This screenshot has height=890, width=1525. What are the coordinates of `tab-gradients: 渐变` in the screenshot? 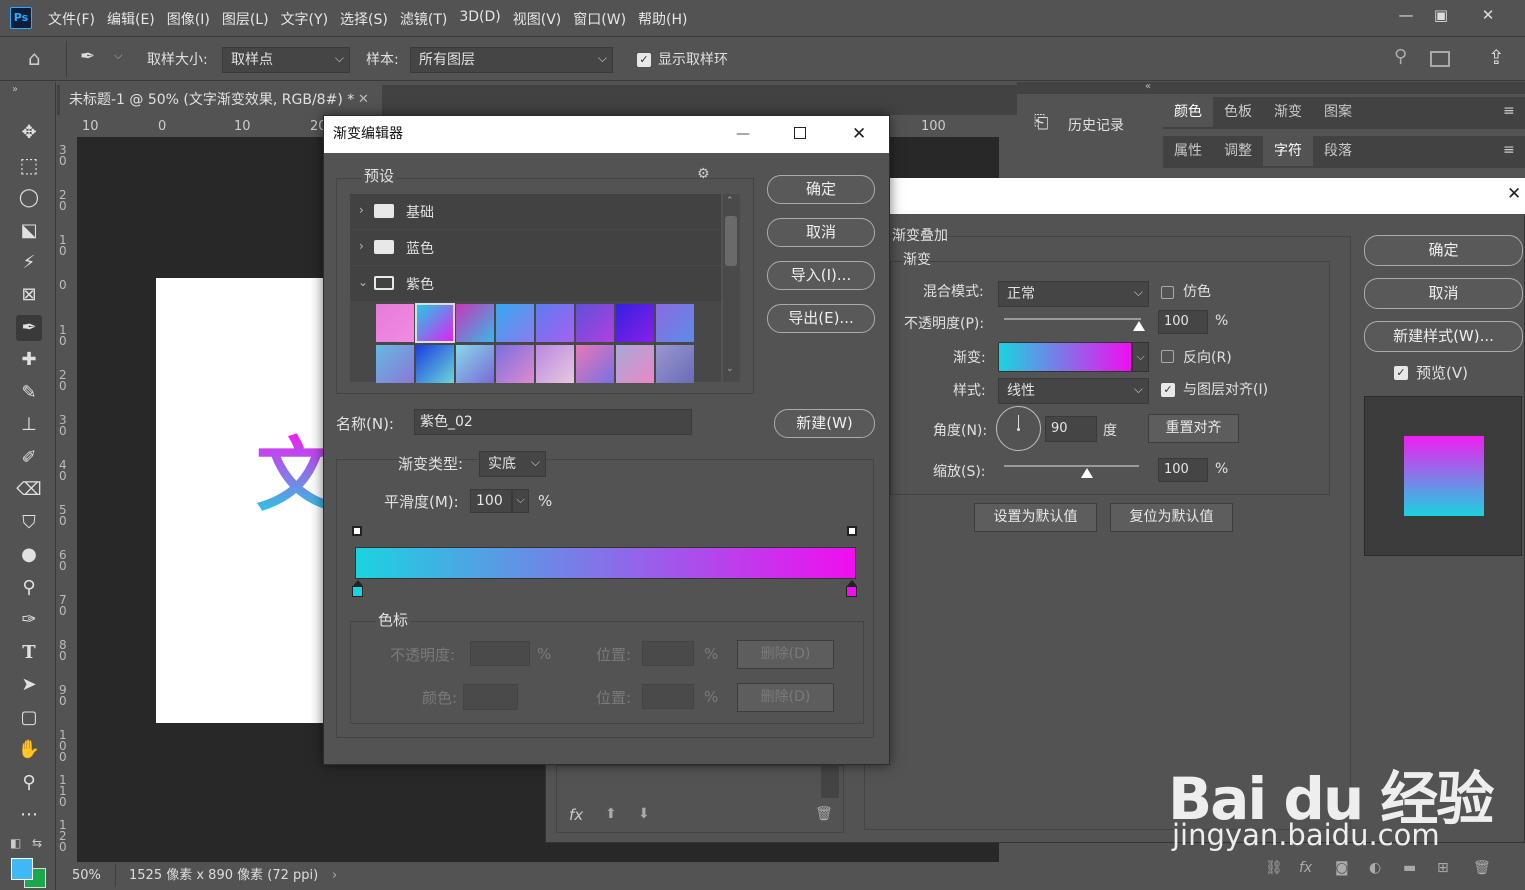 It's located at (1288, 112).